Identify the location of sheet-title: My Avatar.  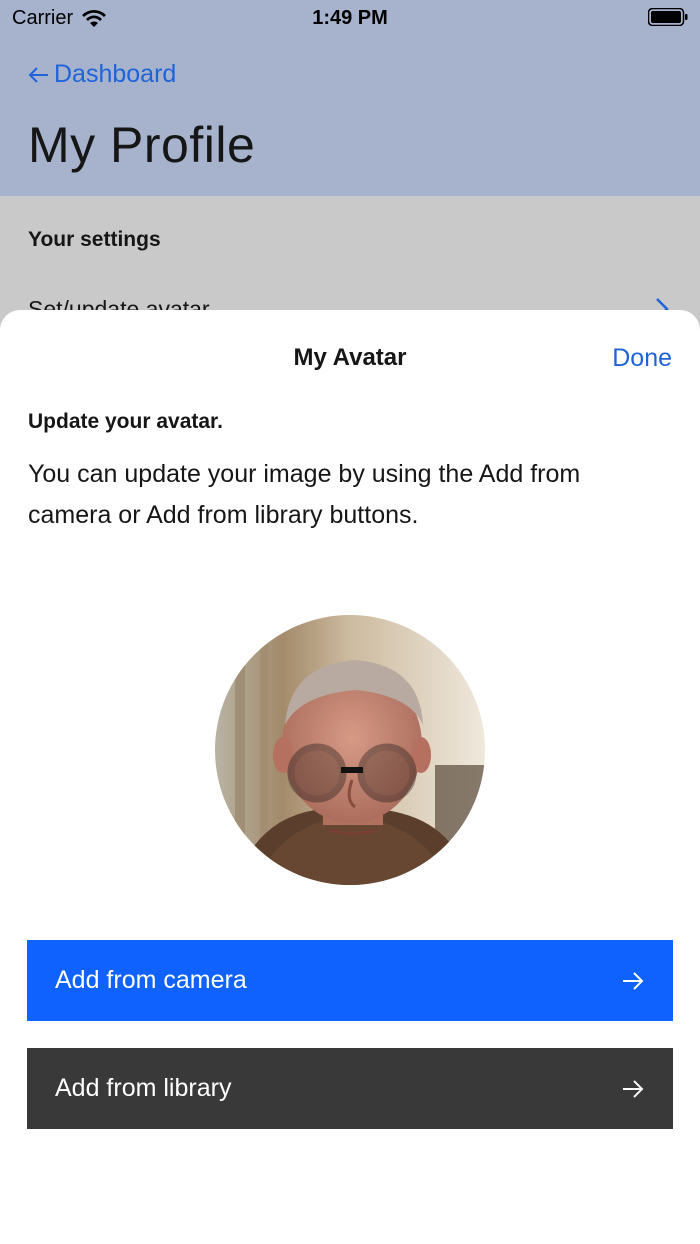
(350, 357).